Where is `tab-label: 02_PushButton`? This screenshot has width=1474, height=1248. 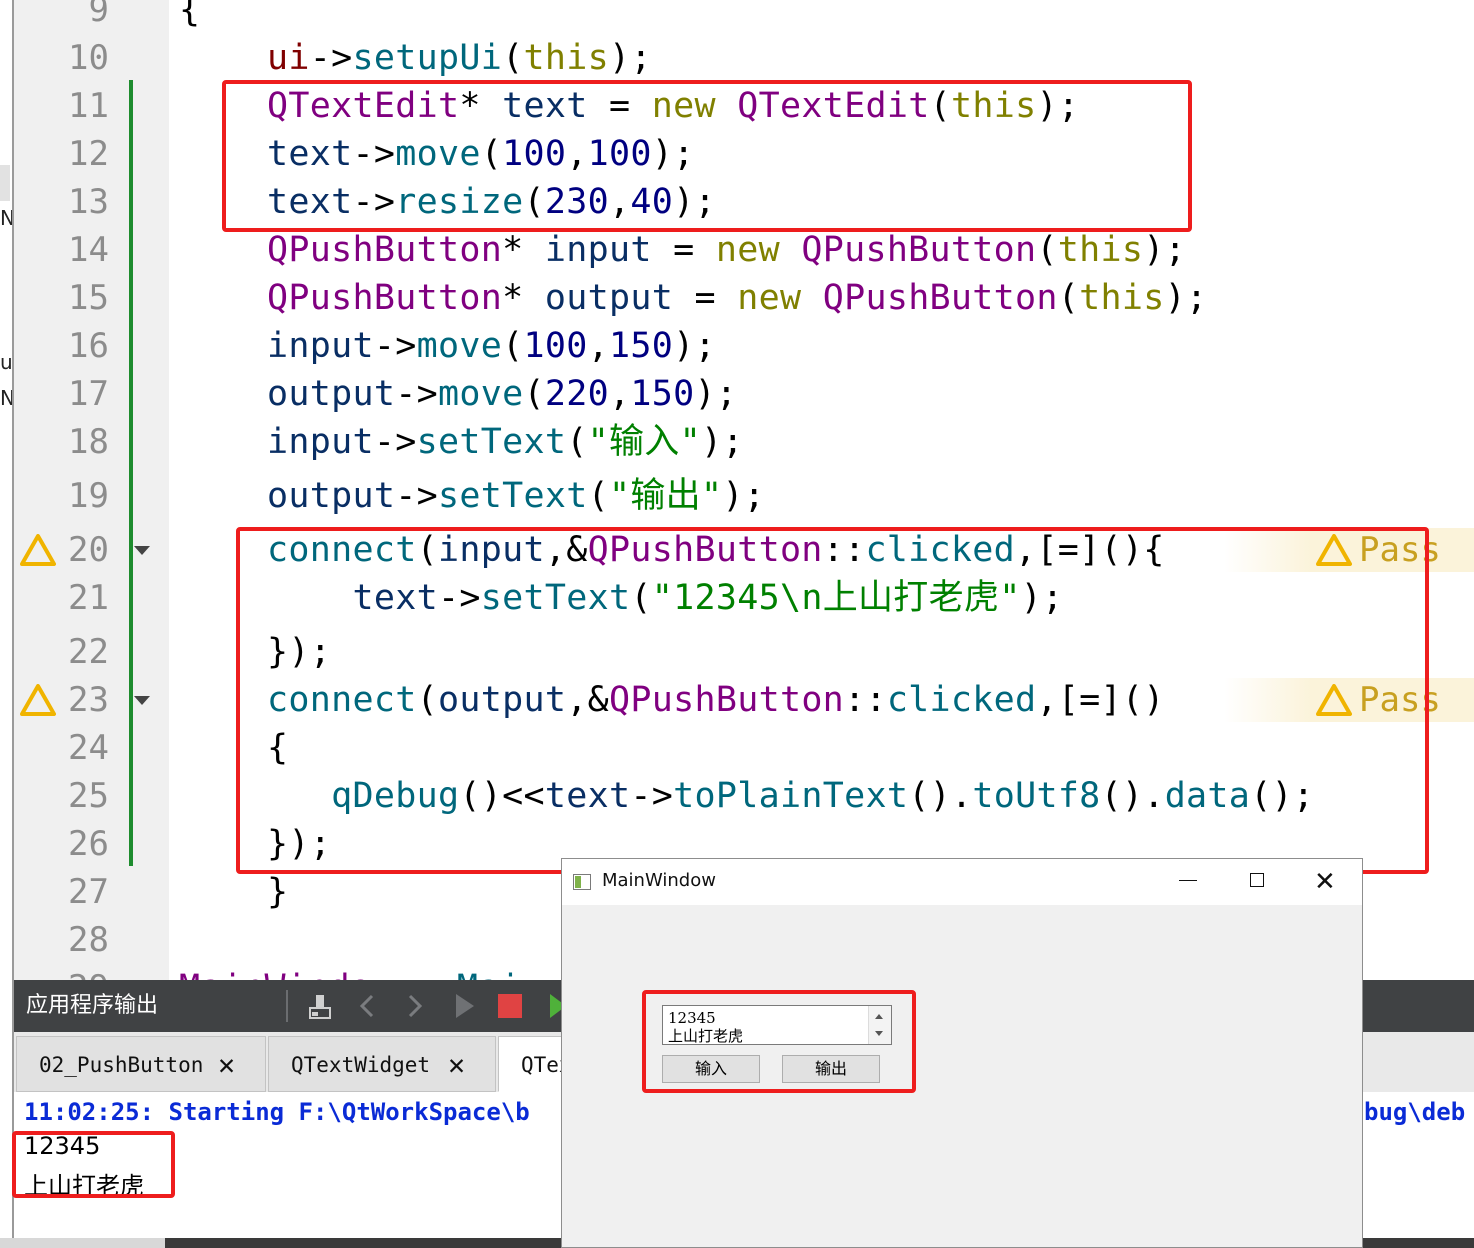
tab-label: 02_PushButton is located at coordinates (121, 1065).